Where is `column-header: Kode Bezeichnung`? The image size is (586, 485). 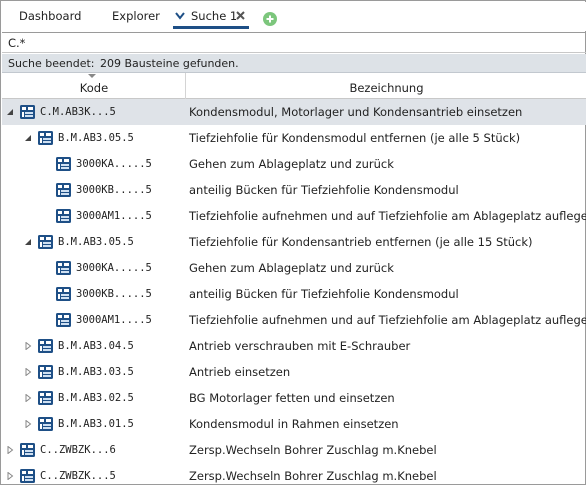
column-header: Kode Bezeichnung is located at coordinates (294, 86).